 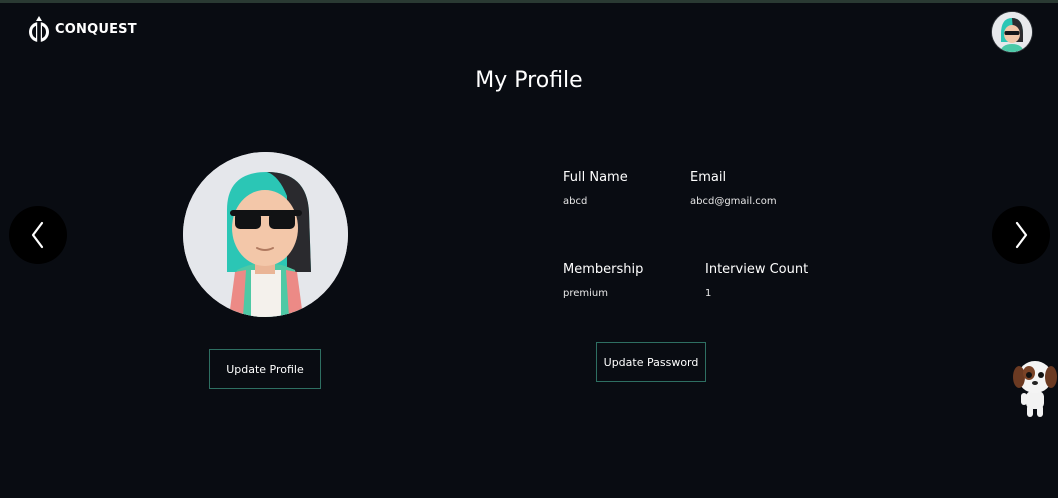 I want to click on page-title: My Profile, so click(x=529, y=80).